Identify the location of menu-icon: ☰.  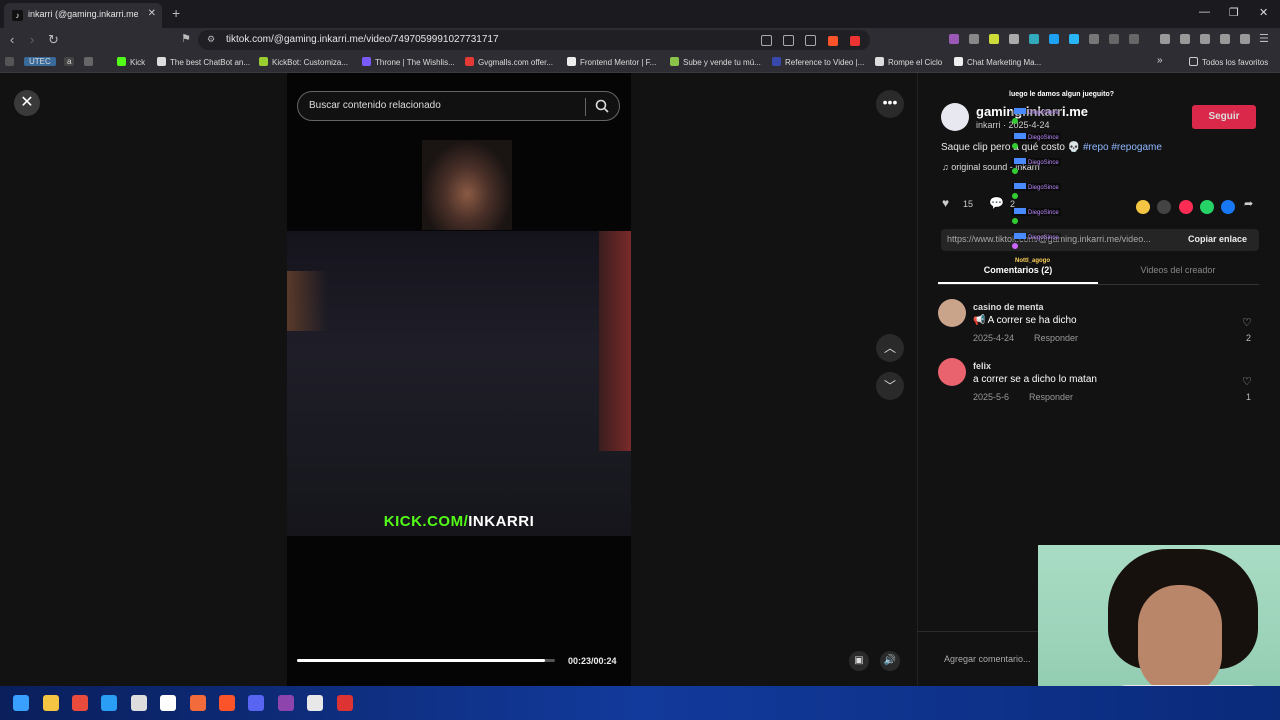
(1264, 38).